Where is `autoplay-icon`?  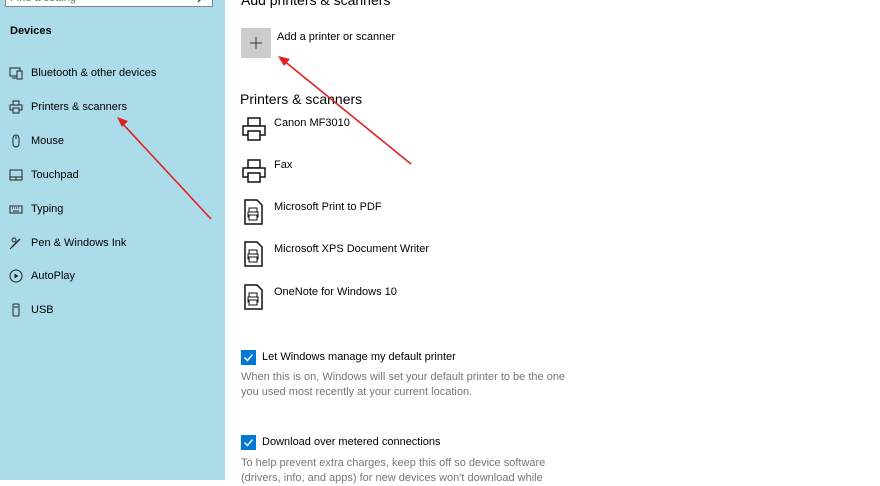
autoplay-icon is located at coordinates (16, 276).